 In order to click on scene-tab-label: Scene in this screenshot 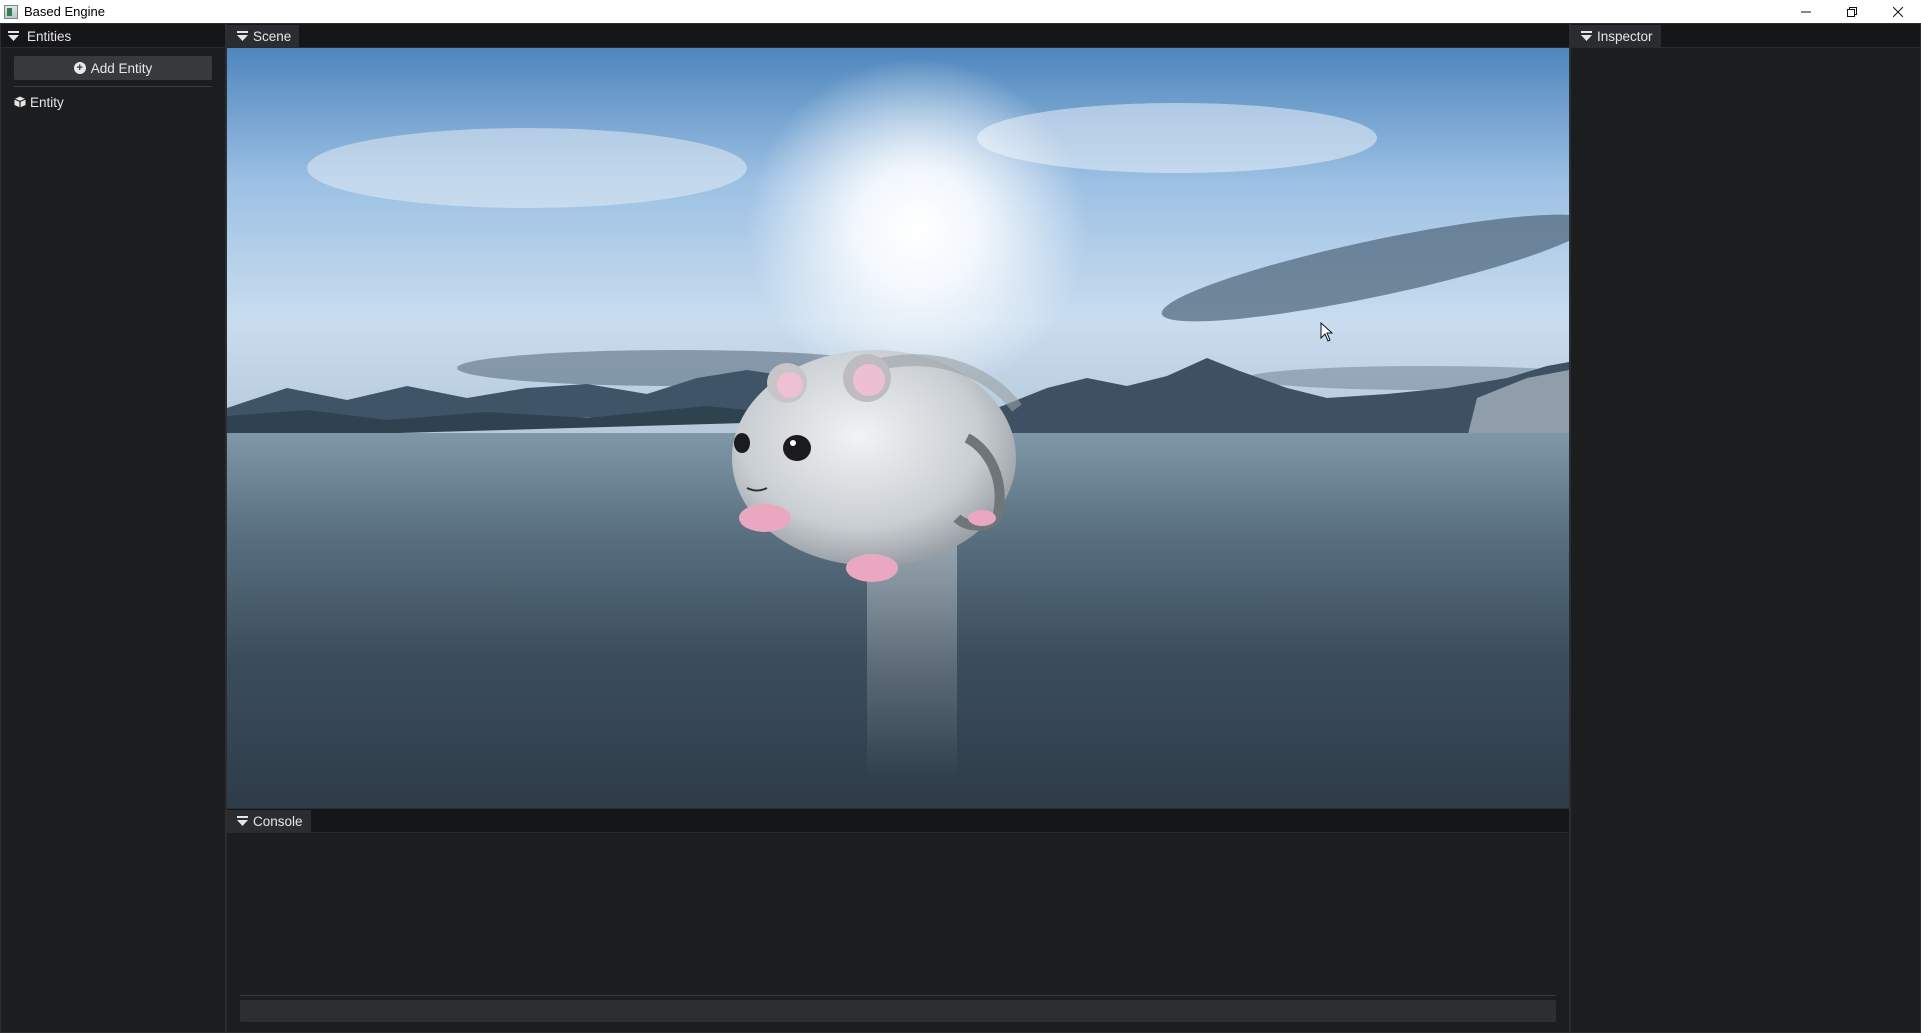, I will do `click(272, 36)`.